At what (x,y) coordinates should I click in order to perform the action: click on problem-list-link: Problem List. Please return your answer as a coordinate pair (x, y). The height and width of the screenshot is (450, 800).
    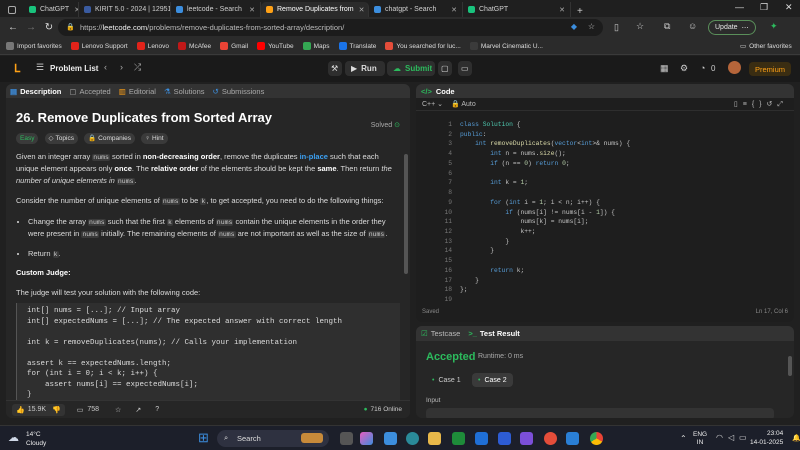
    Looking at the image, I should click on (74, 68).